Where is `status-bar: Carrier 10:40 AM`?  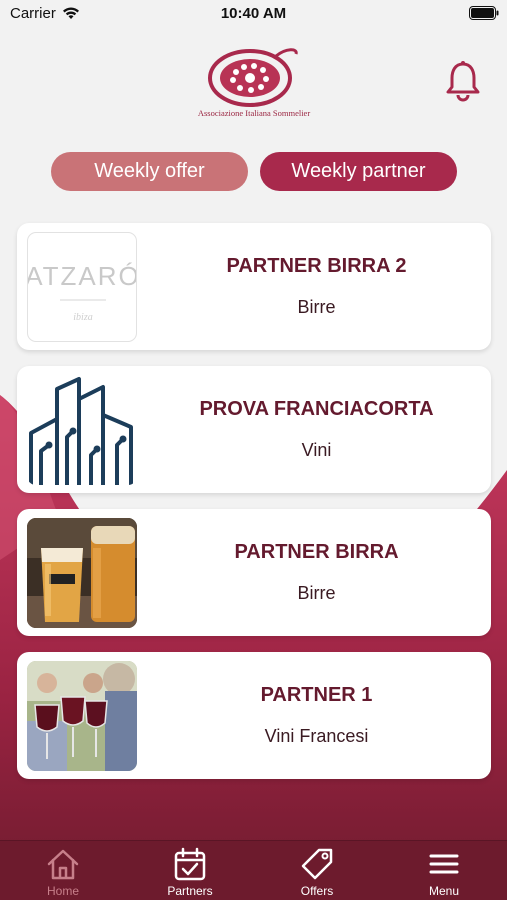
status-bar: Carrier 10:40 AM is located at coordinates (253, 14).